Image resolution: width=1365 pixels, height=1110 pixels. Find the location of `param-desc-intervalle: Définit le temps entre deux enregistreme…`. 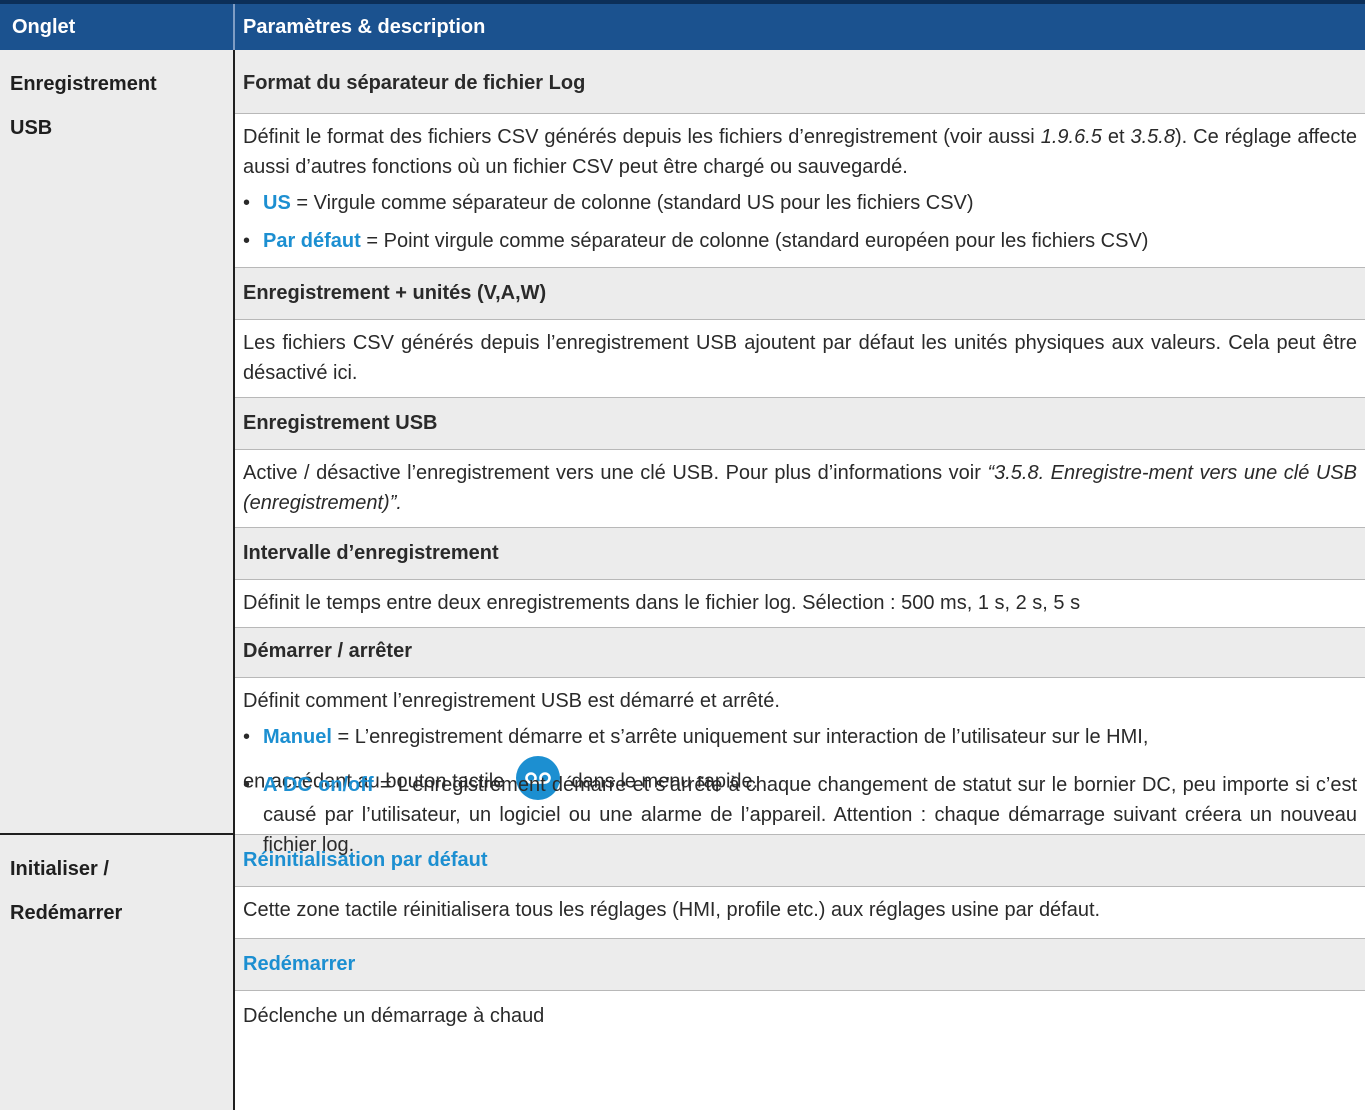

param-desc-intervalle: Définit le temps entre deux enregistreme… is located at coordinates (800, 604).